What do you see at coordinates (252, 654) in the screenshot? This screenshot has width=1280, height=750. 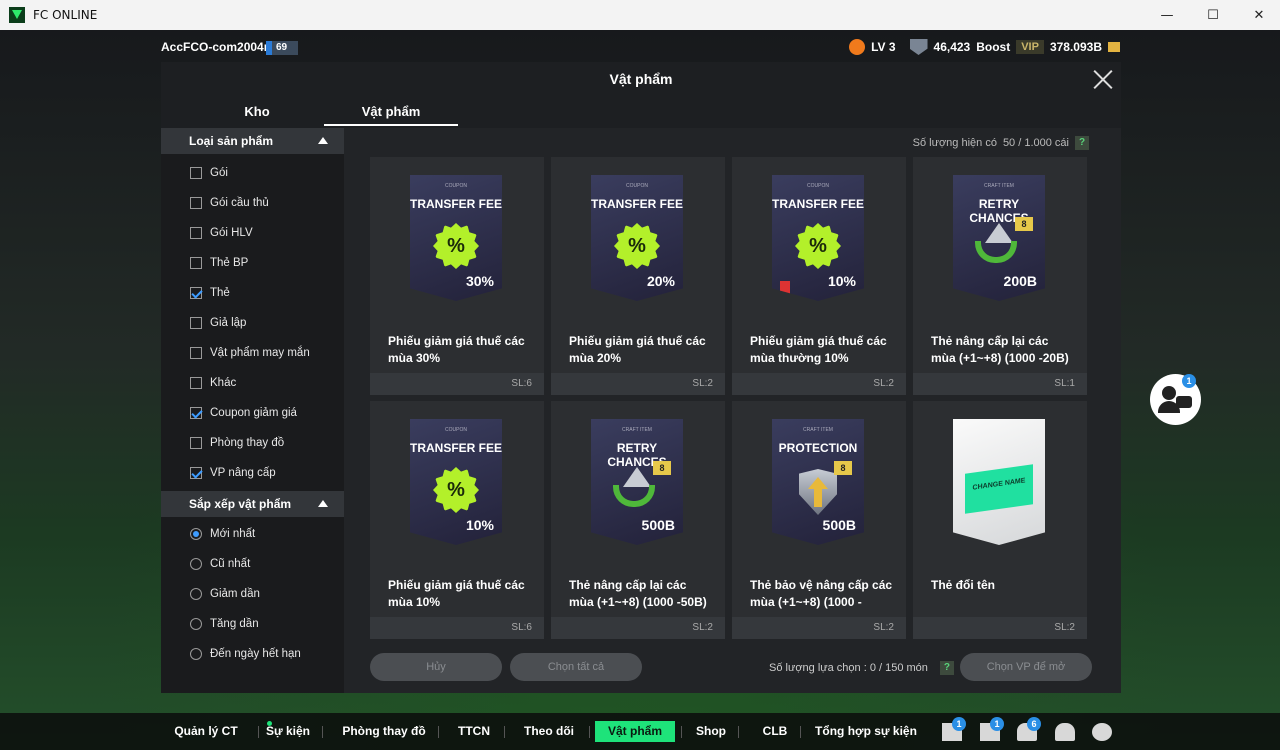 I see `sort-option: Đến ngày hết hạn` at bounding box center [252, 654].